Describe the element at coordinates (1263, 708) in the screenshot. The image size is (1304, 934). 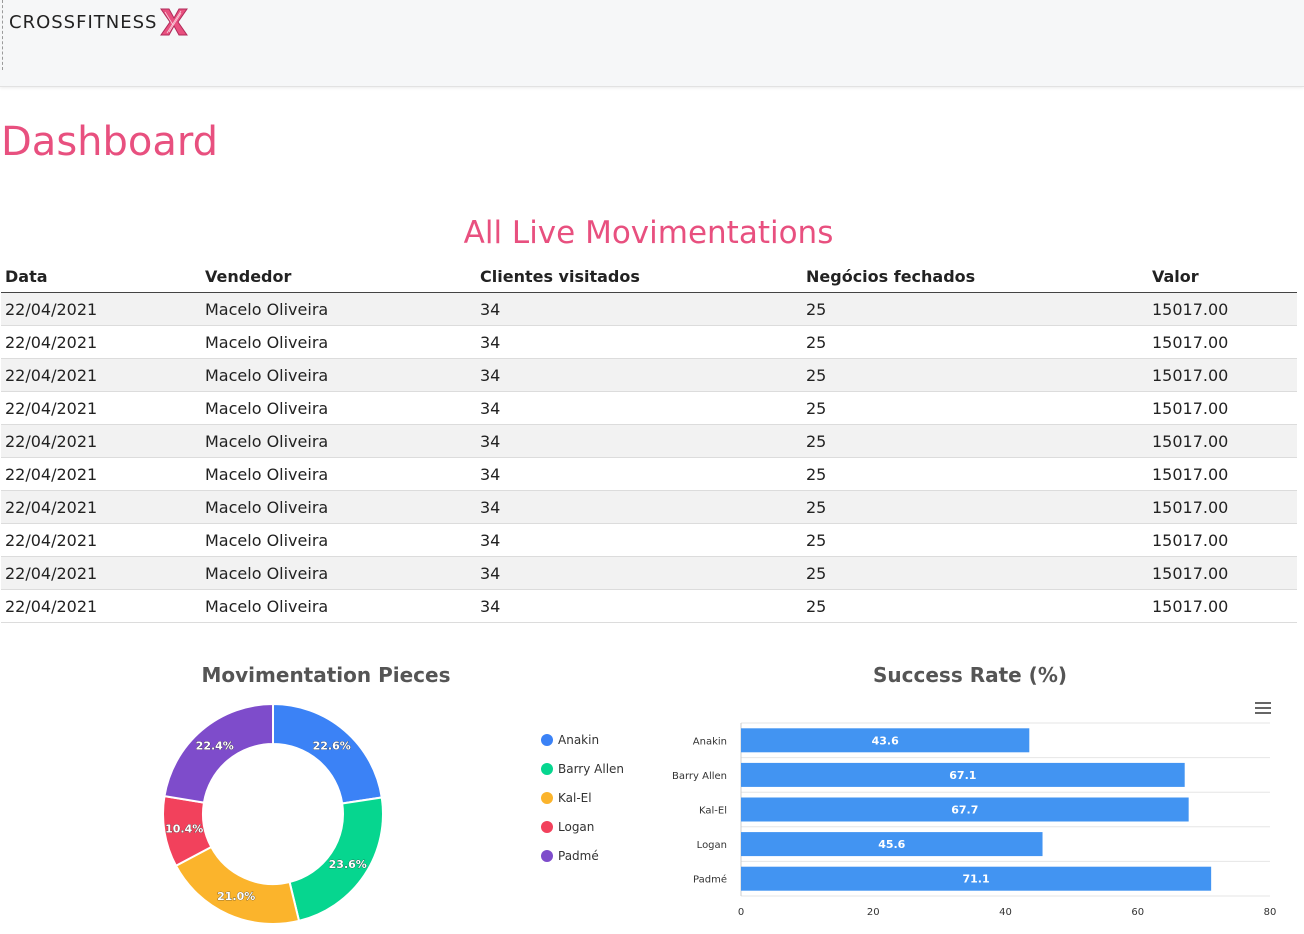
I see `chart-menu-icon` at that location.